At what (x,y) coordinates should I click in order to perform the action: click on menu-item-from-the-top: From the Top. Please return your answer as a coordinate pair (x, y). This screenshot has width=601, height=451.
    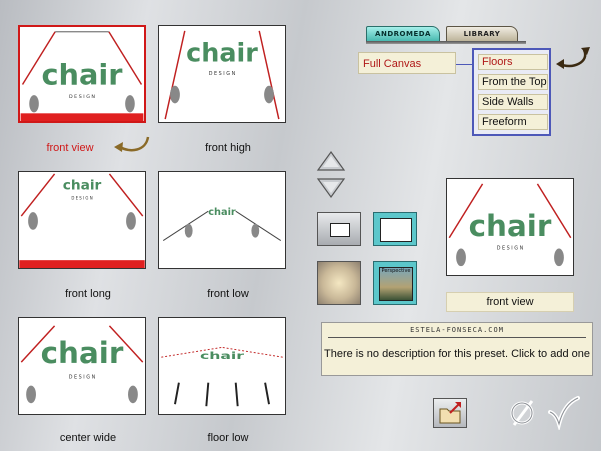
    Looking at the image, I should click on (513, 82).